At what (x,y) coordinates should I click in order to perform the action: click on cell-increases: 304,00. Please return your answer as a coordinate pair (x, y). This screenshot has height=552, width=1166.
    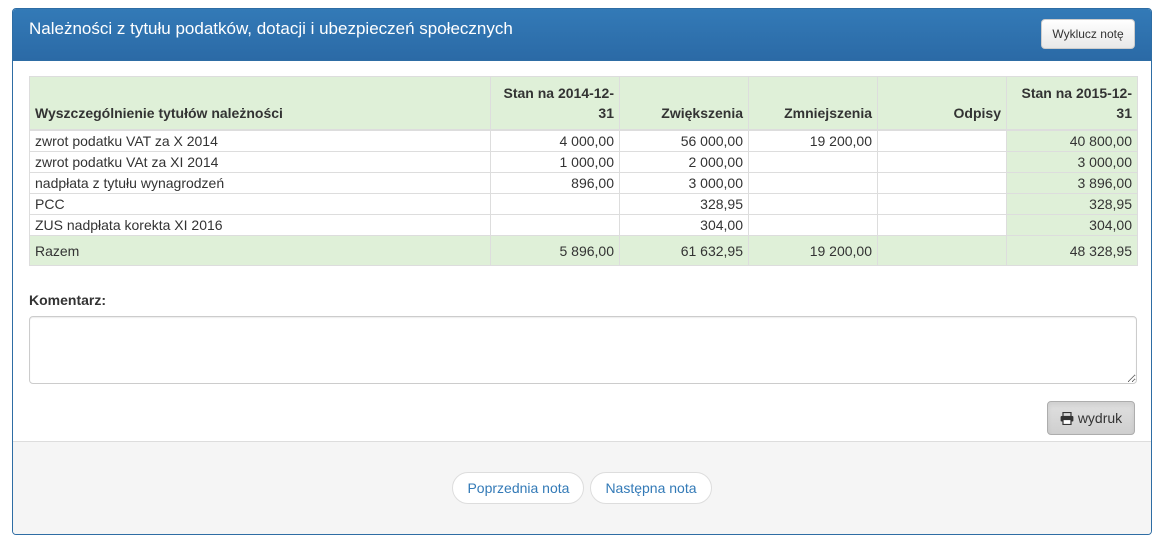
    Looking at the image, I should click on (684, 225).